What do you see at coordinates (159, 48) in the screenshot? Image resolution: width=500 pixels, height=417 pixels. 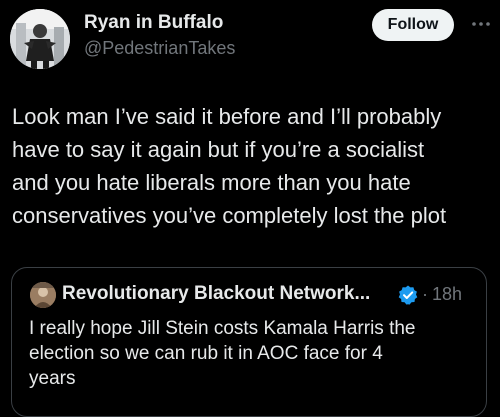 I see `author-handle: @PedestrianTakes` at bounding box center [159, 48].